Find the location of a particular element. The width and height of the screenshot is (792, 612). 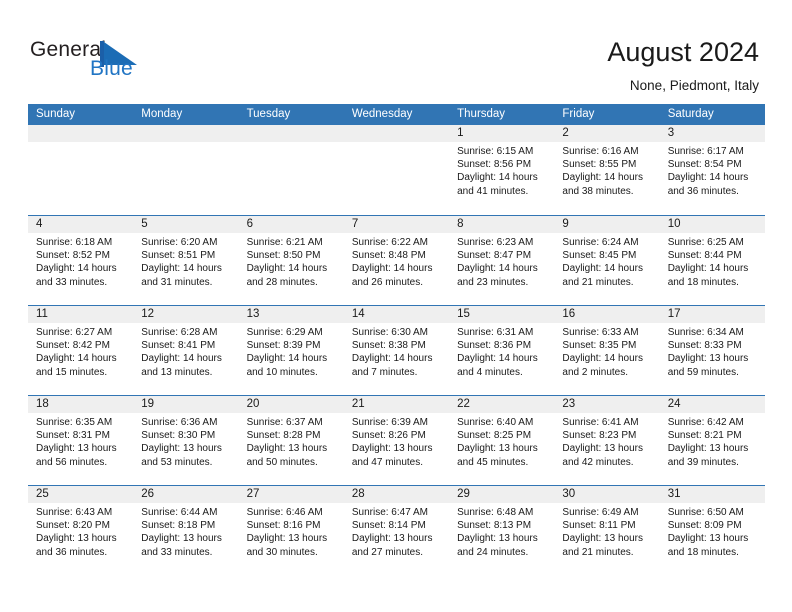

day-number: 21 is located at coordinates (358, 404).